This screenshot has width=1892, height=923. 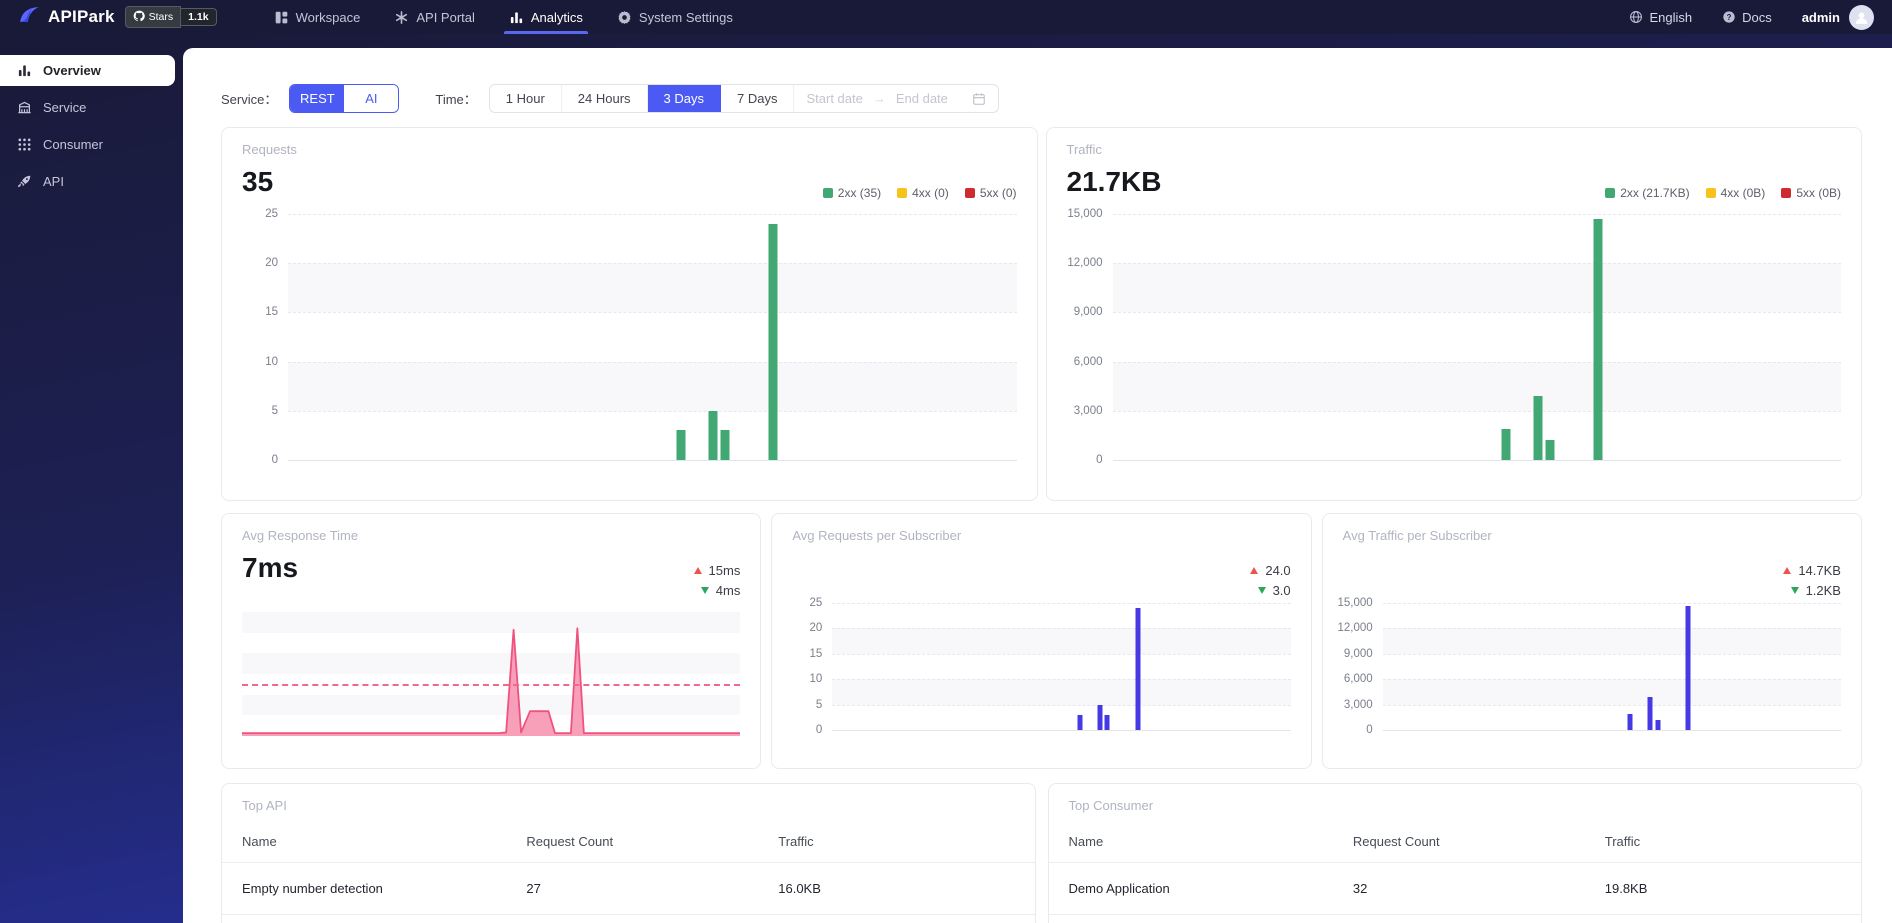 What do you see at coordinates (53, 181) in the screenshot?
I see `sidebar-item-label: API` at bounding box center [53, 181].